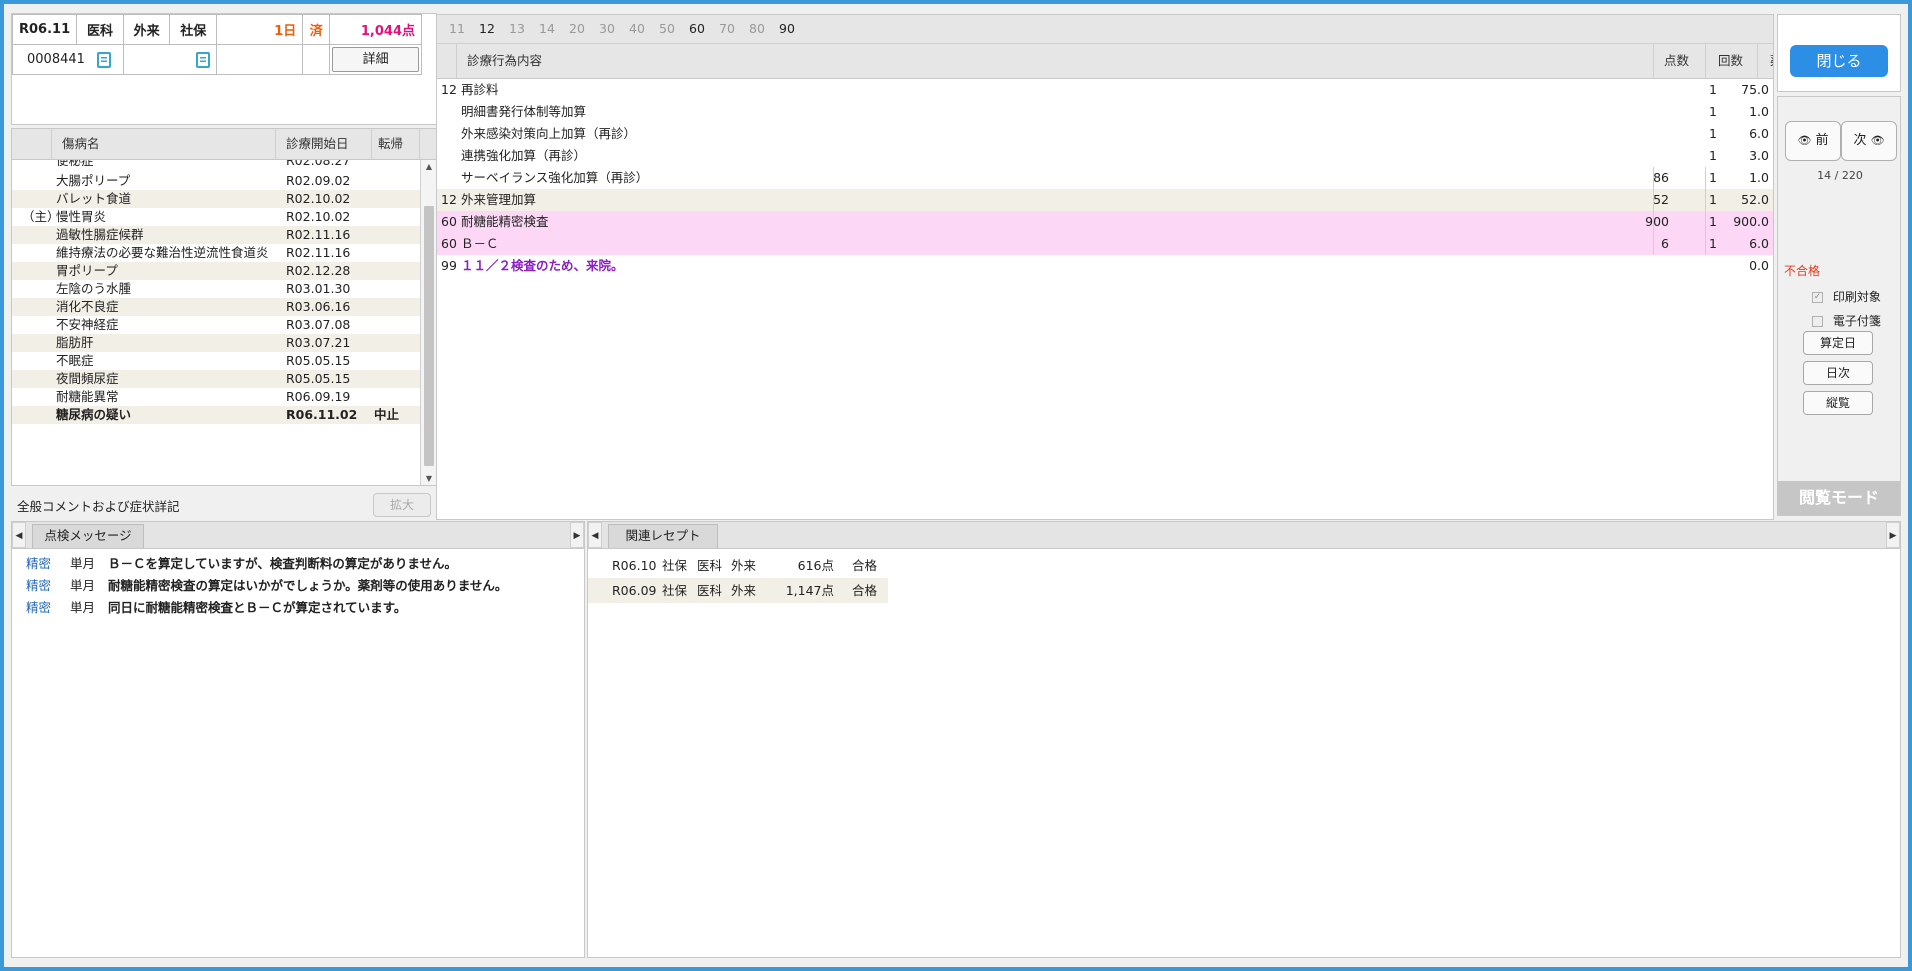 The height and width of the screenshot is (971, 1912). I want to click on disease-outcome: 中止, so click(387, 414).